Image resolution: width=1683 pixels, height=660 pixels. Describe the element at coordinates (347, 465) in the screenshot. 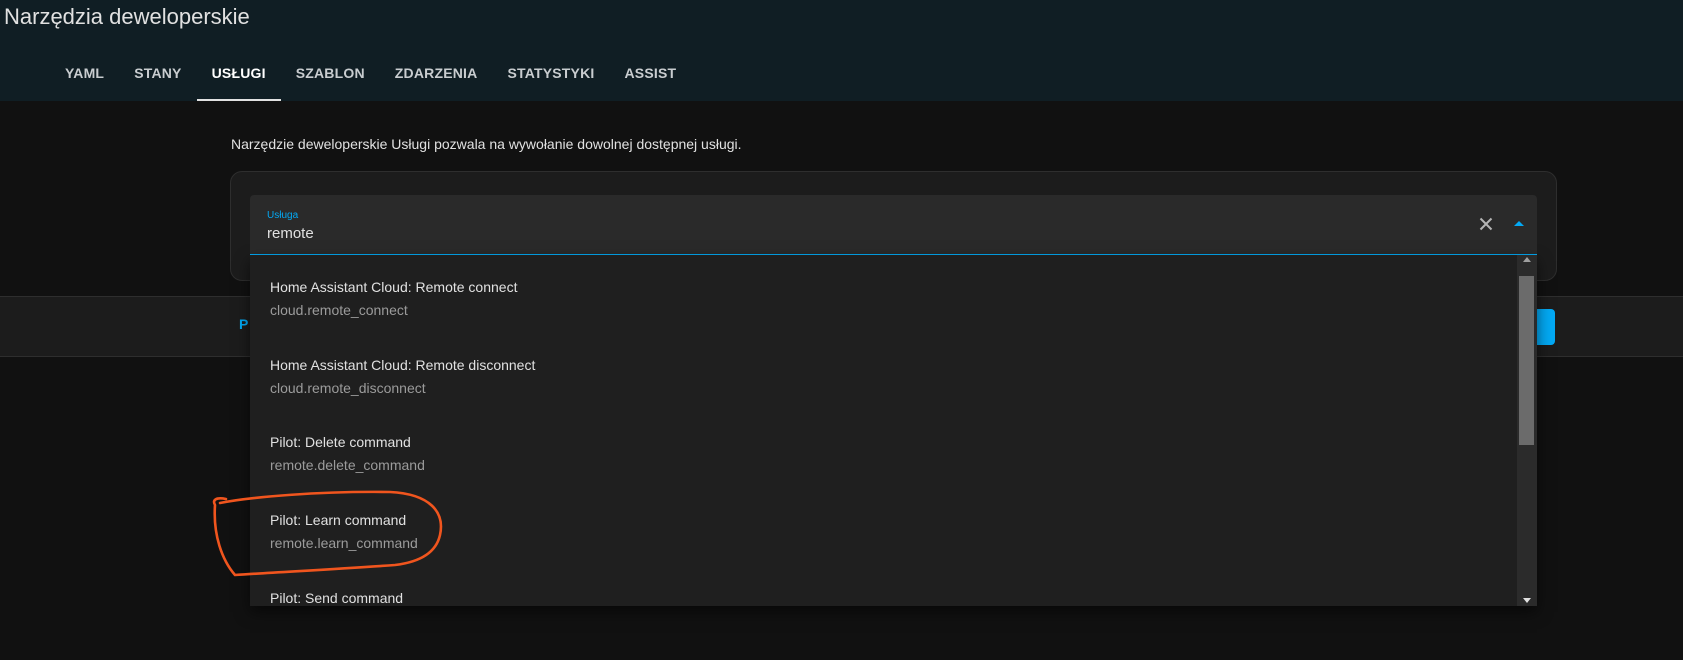

I see `option-service-id: remote.delete_command` at that location.